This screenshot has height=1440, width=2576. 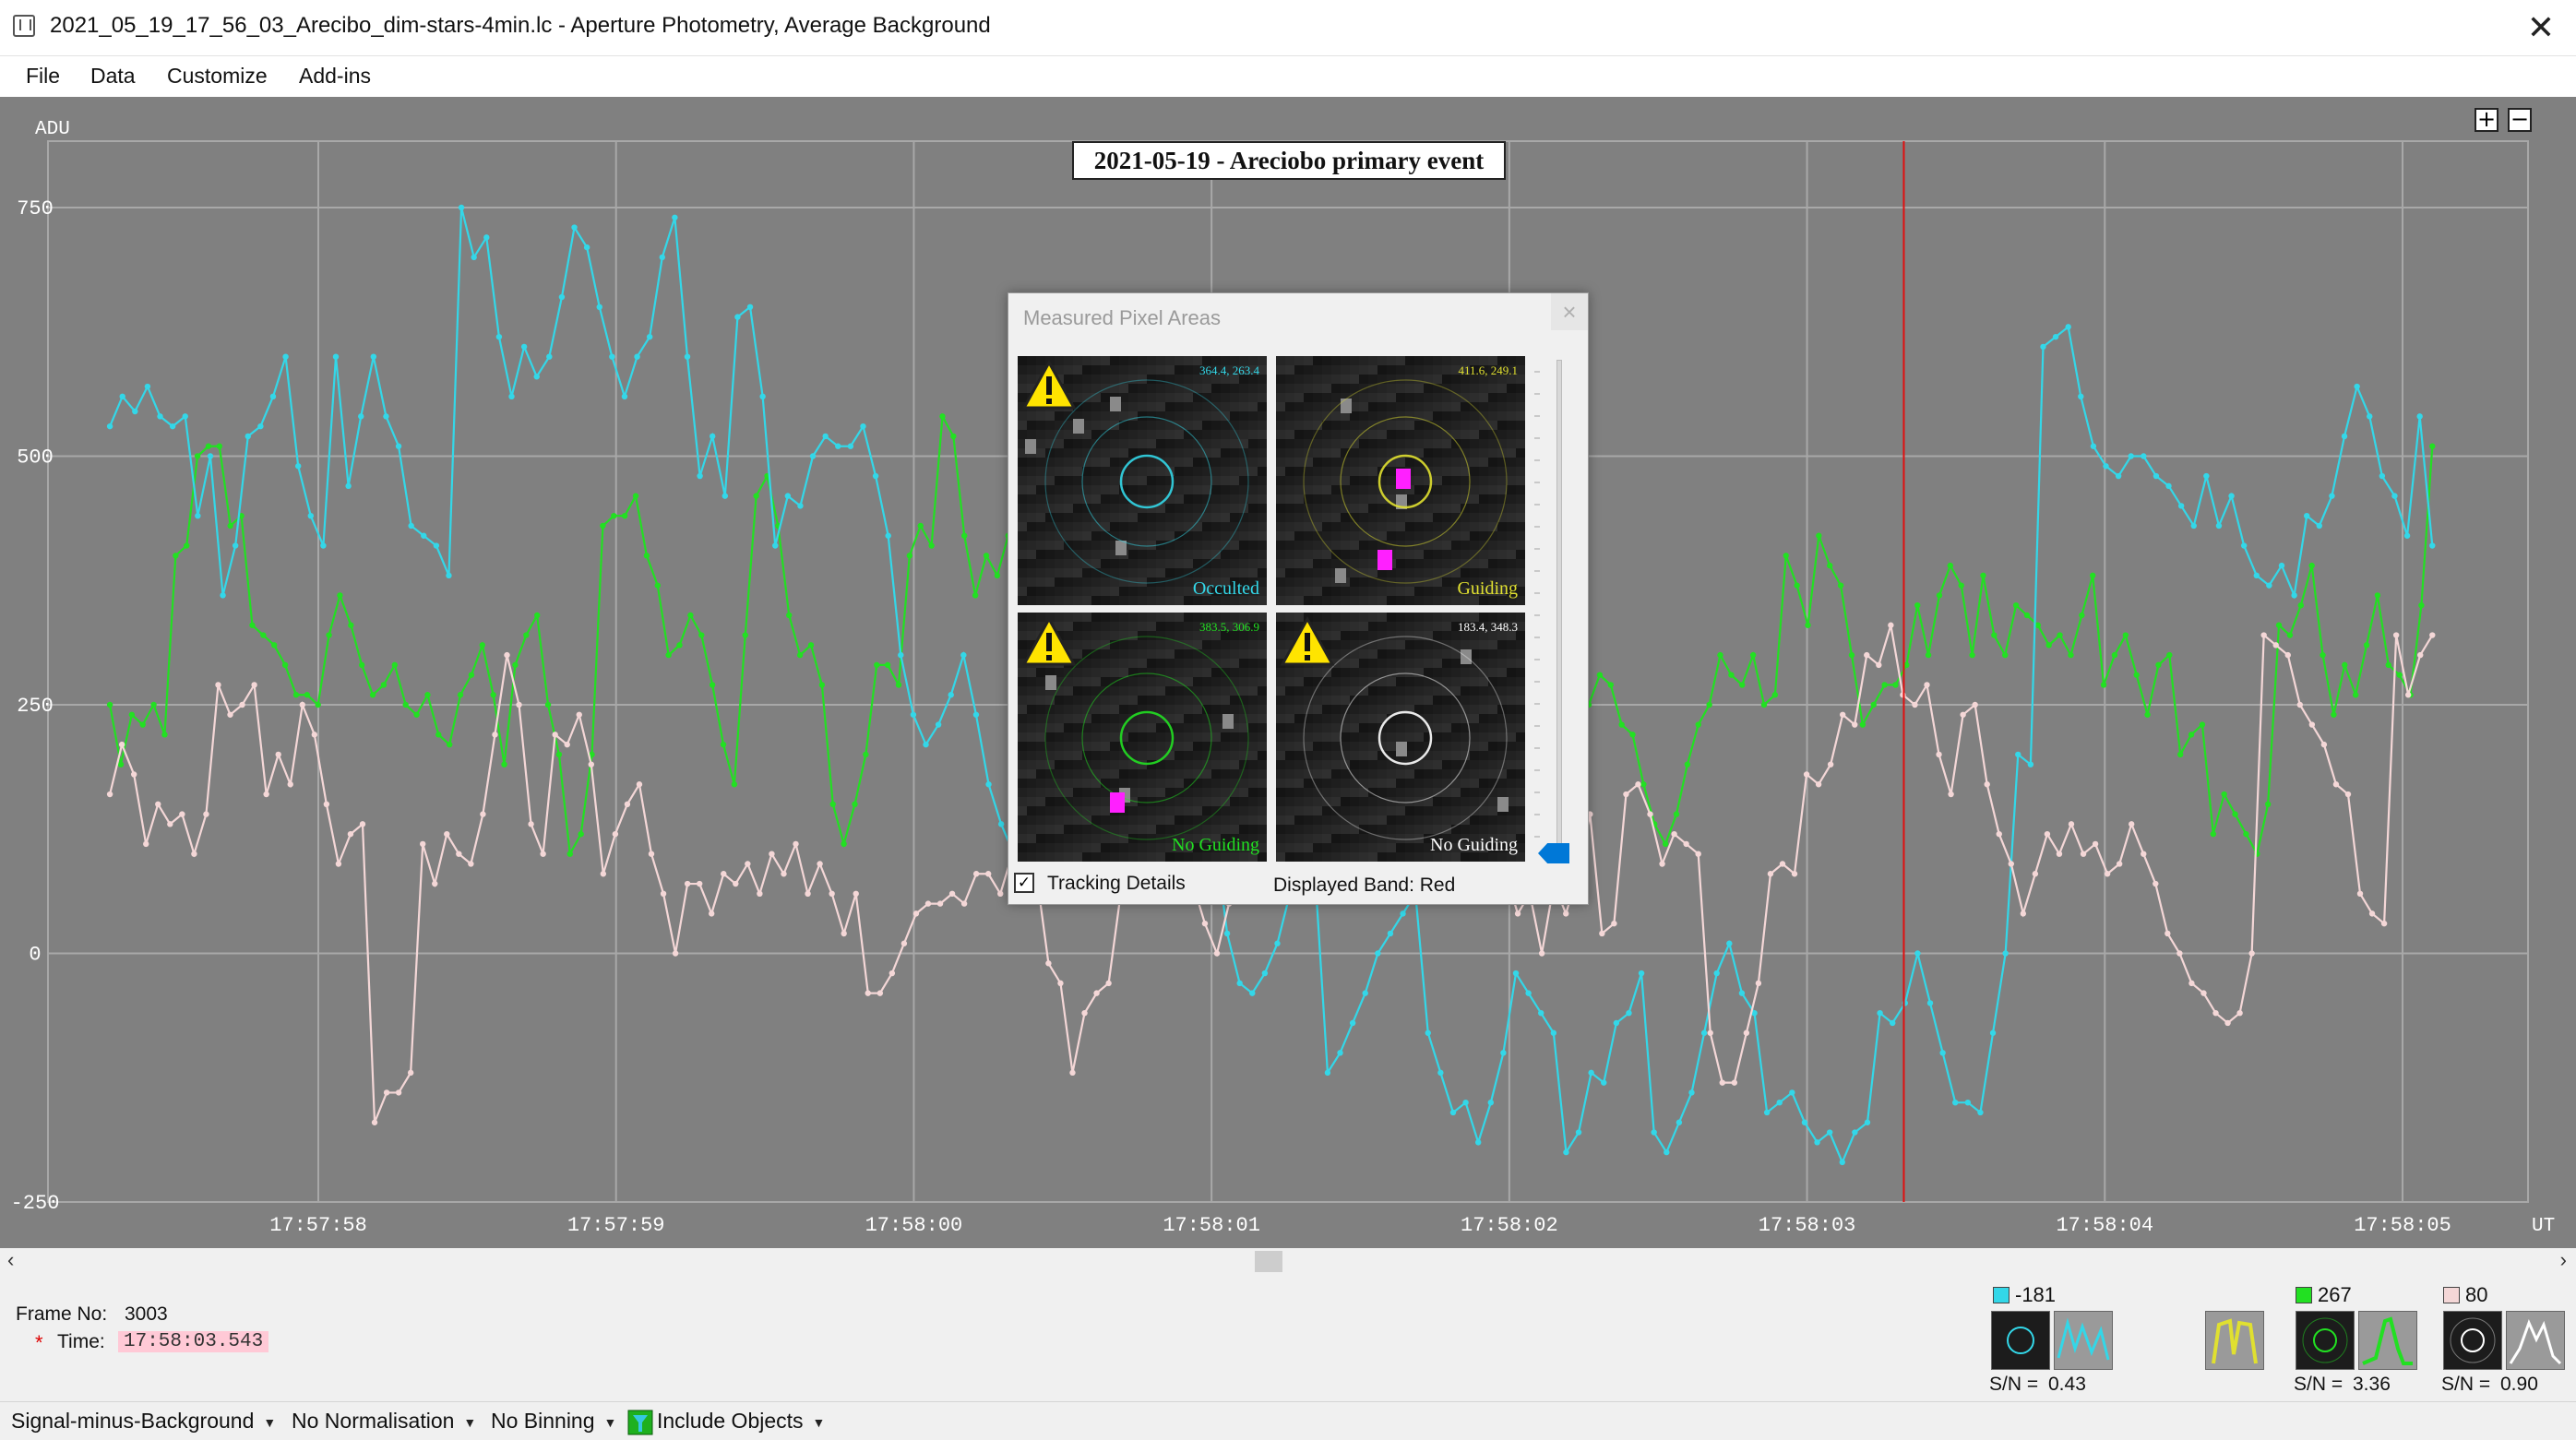 I want to click on target-3-aperture-thumb, so click(x=2472, y=1340).